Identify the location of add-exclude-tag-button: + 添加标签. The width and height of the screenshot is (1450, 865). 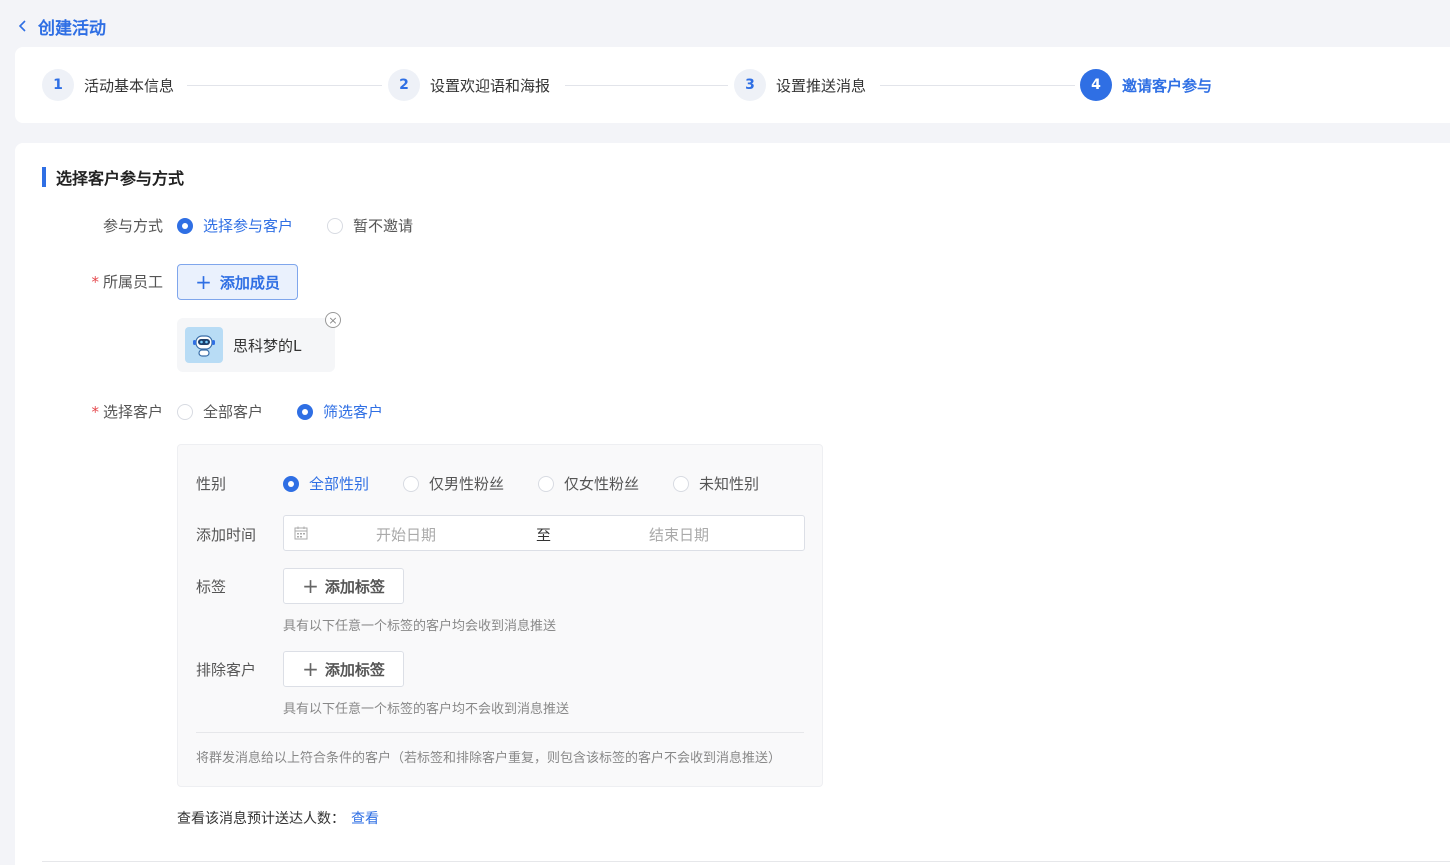
(343, 669).